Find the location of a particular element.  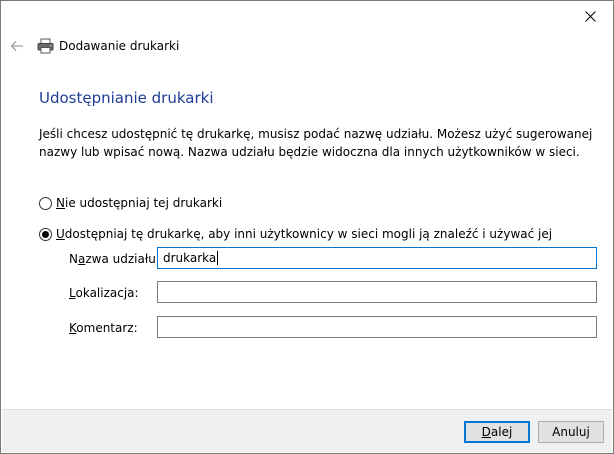

next-button: Dalej is located at coordinates (497, 432).